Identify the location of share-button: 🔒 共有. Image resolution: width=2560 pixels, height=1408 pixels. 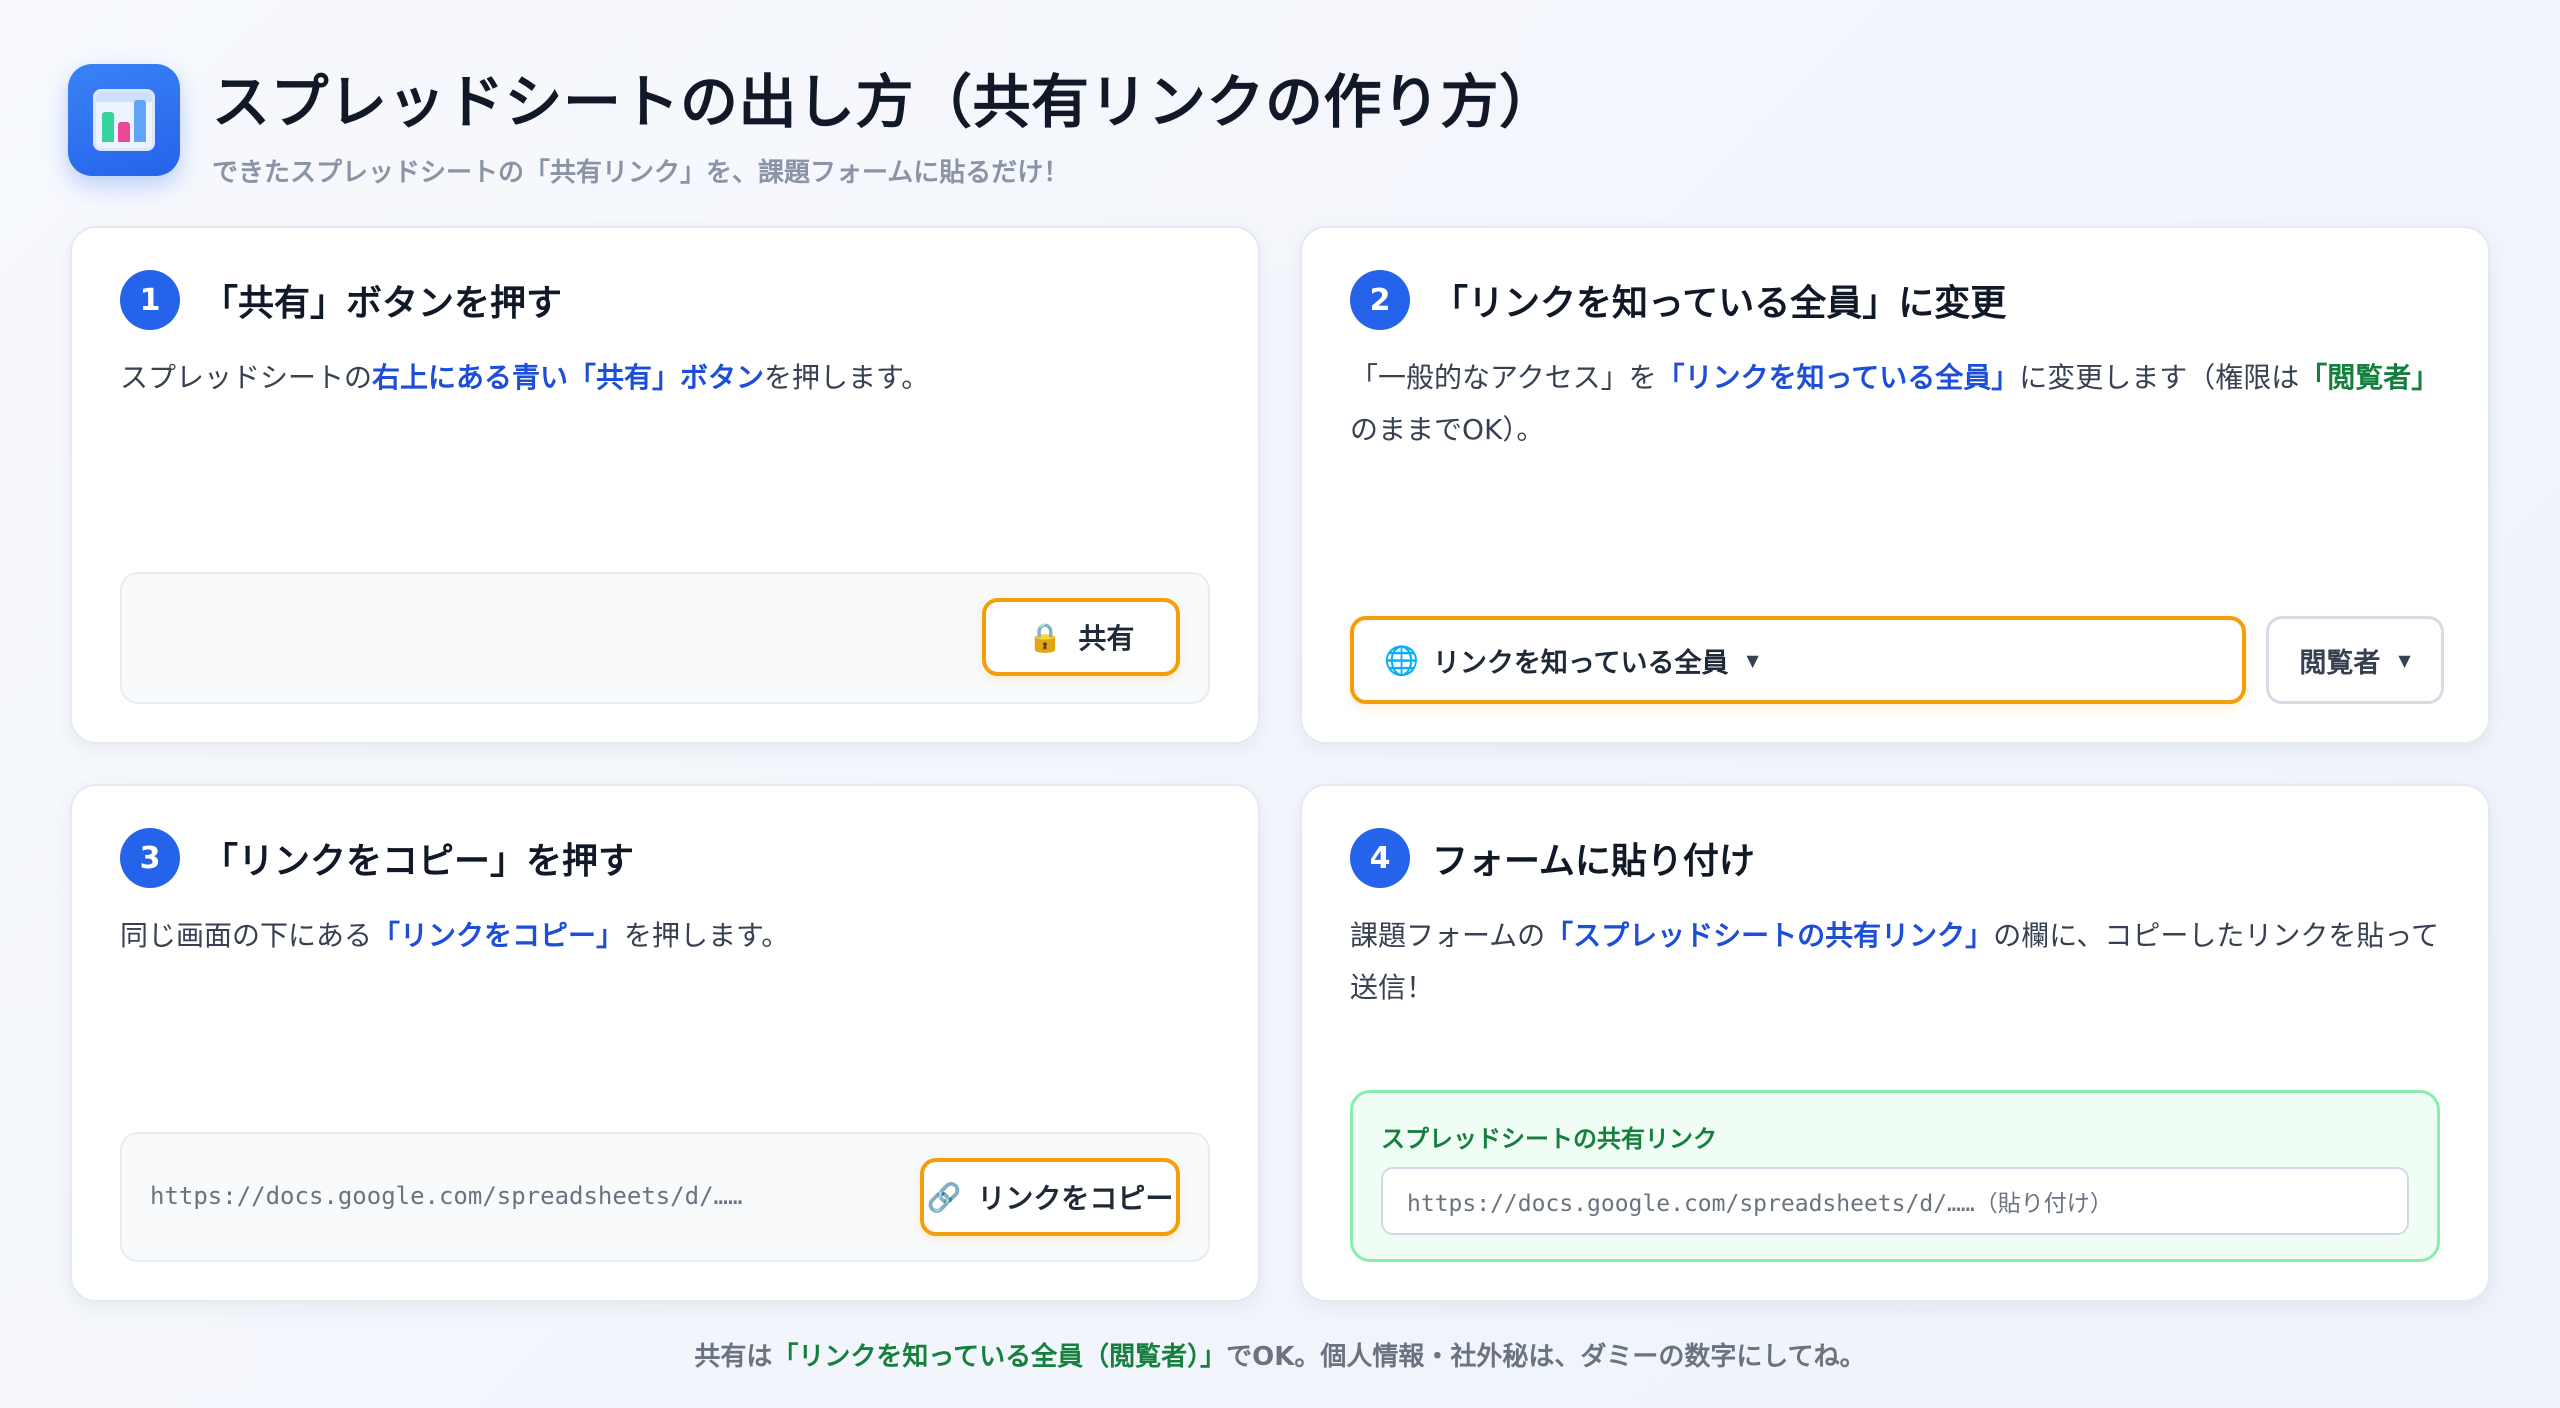
(1081, 637).